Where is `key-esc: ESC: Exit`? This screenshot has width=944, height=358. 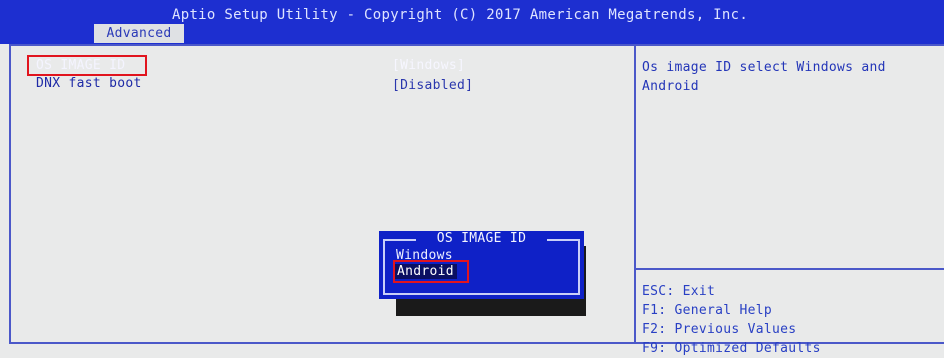 key-esc: ESC: Exit is located at coordinates (679, 291).